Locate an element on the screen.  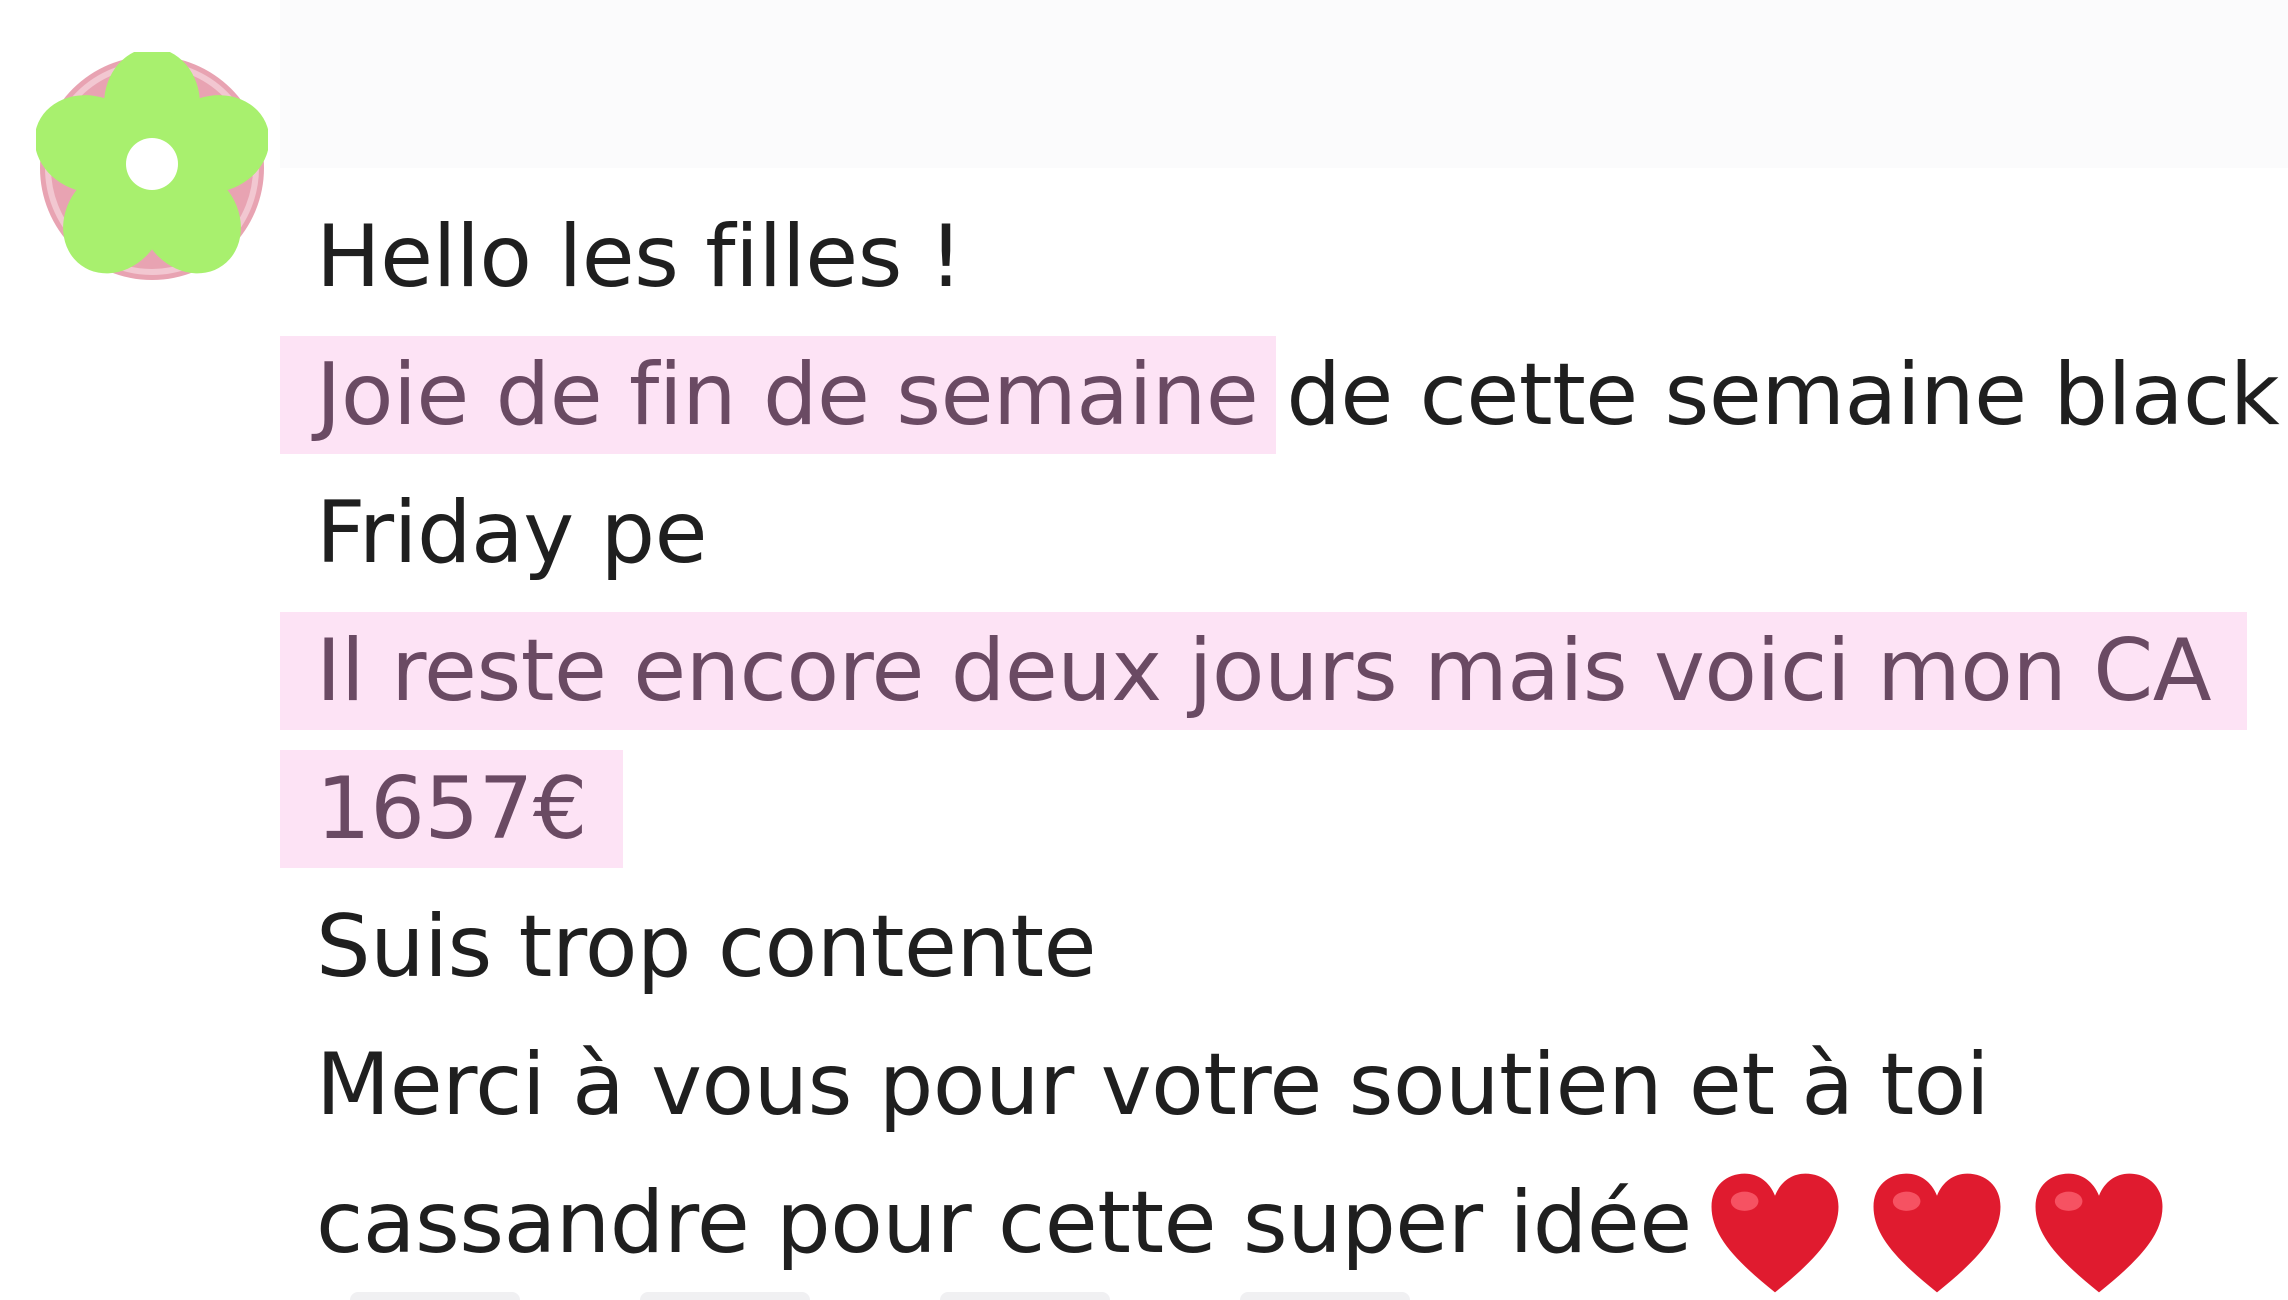
message-line: Friday pe is located at coordinates (1275, 533).